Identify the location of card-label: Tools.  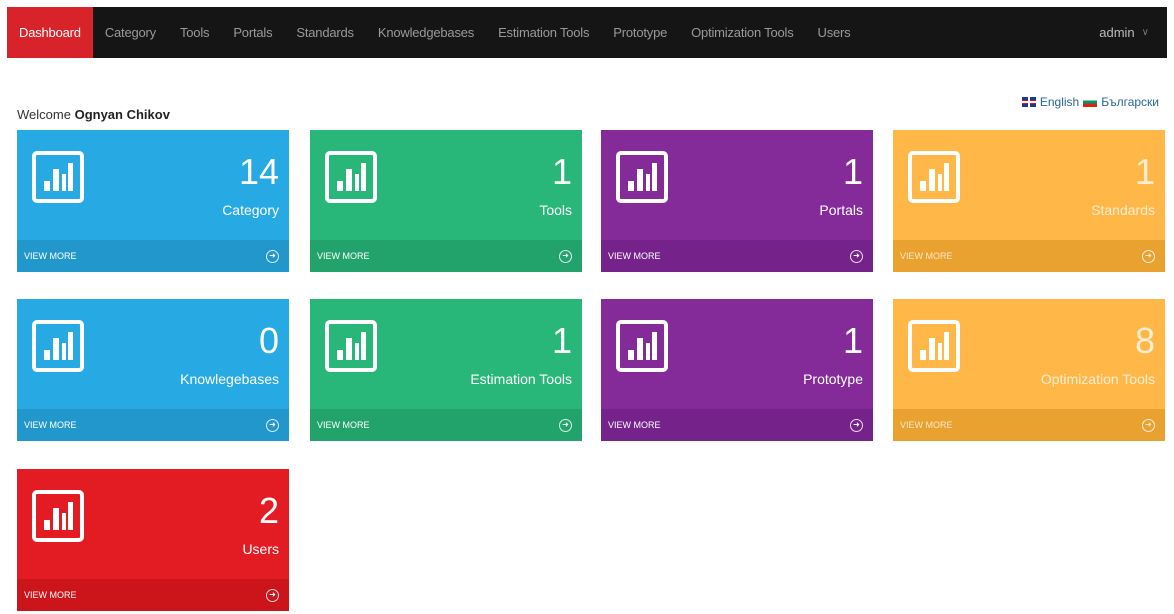
(555, 210).